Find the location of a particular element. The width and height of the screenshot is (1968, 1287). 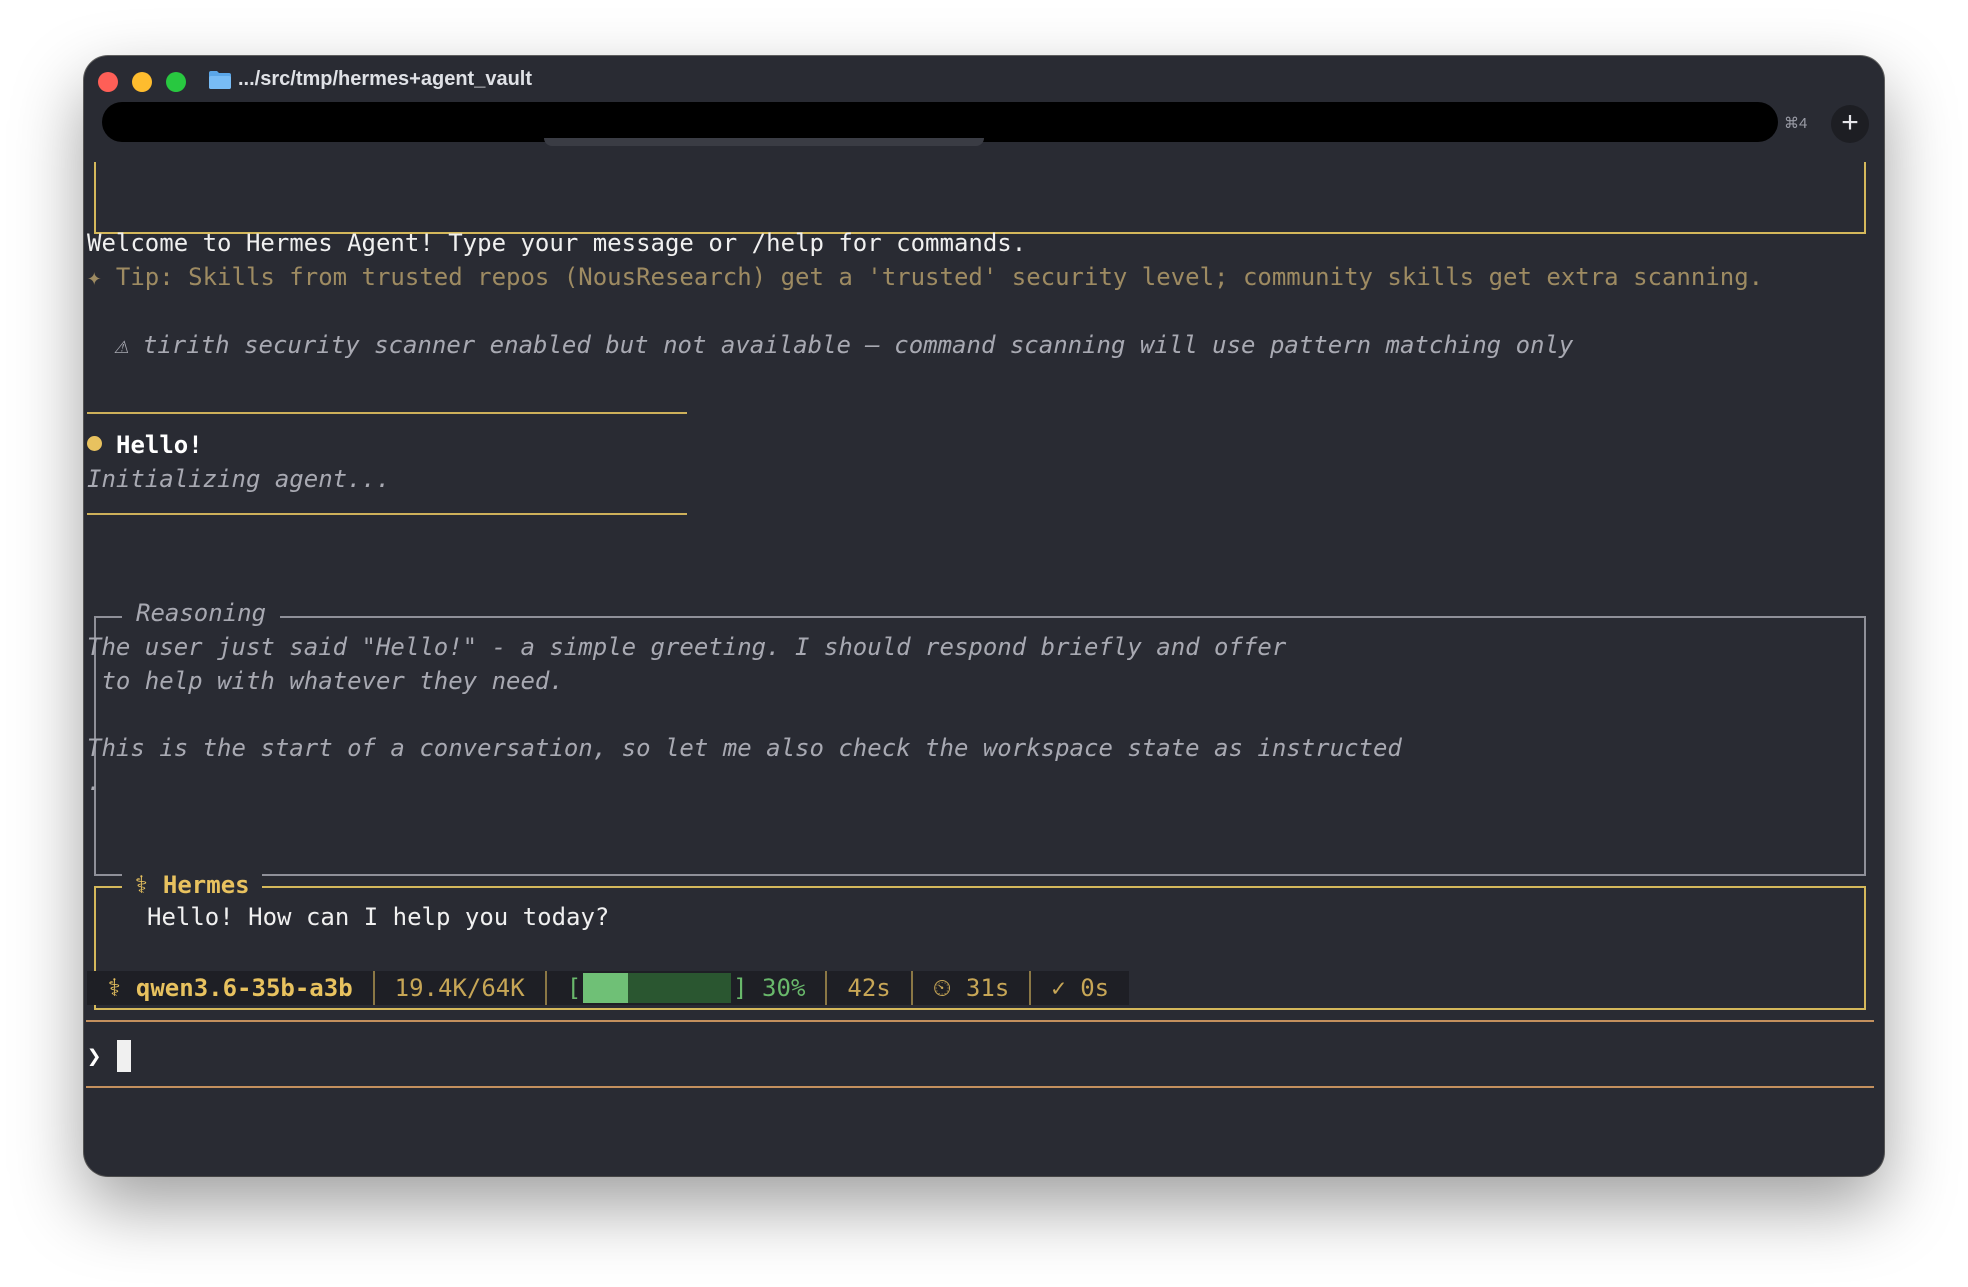

reasoning-label: Reasoning is located at coordinates (201, 613).